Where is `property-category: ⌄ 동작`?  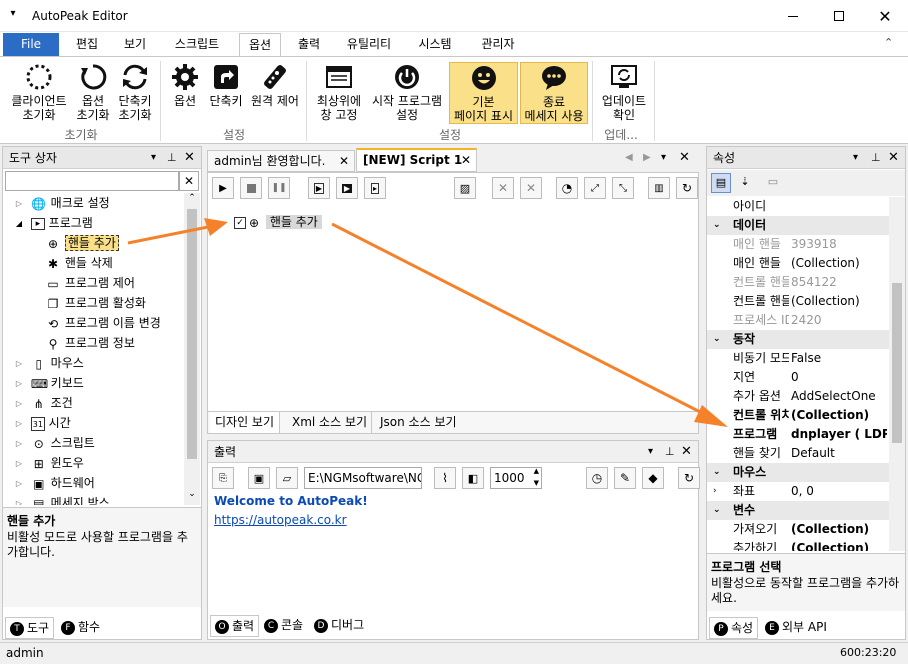
property-category: ⌄ 동작 is located at coordinates (798, 339).